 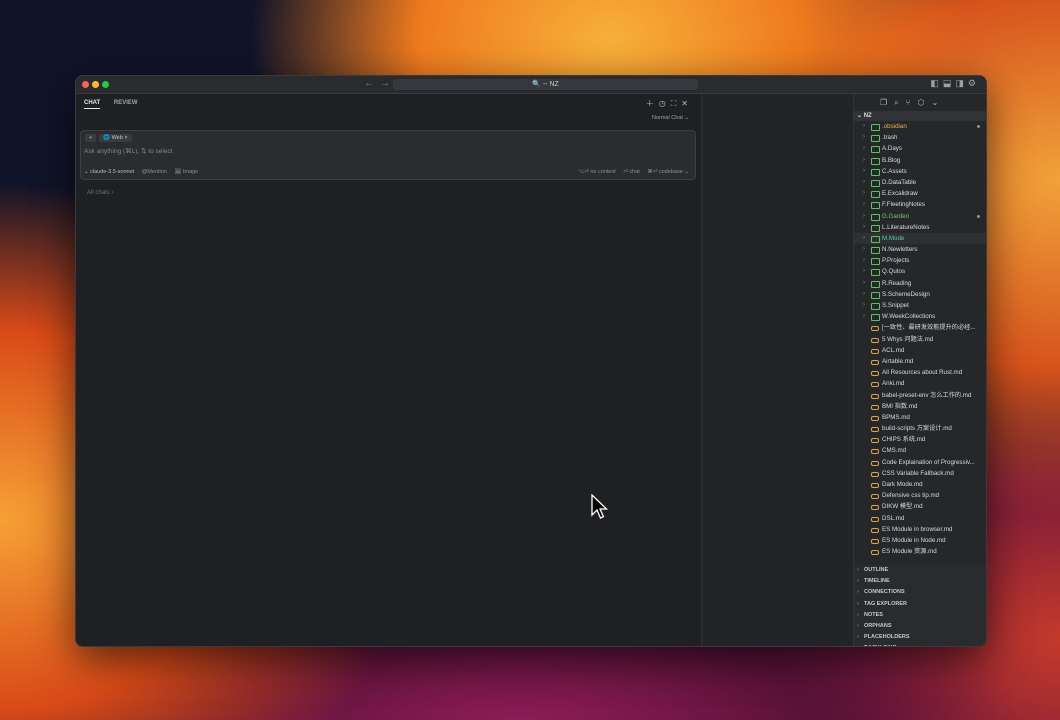 What do you see at coordinates (920, 238) in the screenshot?
I see `folder-item: › M.Mode` at bounding box center [920, 238].